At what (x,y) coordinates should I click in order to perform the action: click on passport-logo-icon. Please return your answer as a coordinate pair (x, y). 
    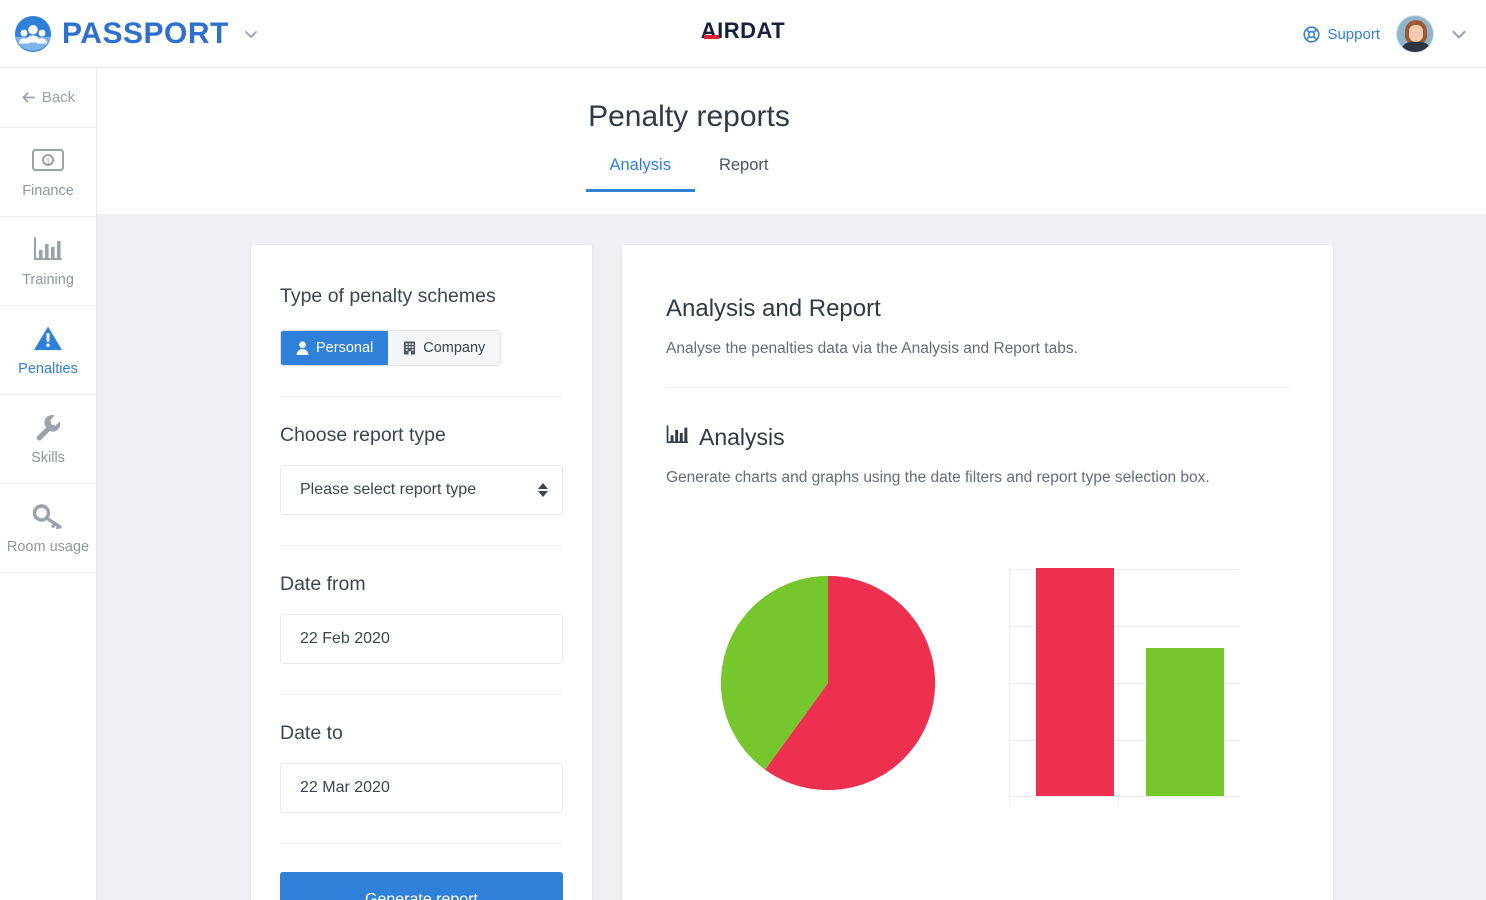
    Looking at the image, I should click on (33, 33).